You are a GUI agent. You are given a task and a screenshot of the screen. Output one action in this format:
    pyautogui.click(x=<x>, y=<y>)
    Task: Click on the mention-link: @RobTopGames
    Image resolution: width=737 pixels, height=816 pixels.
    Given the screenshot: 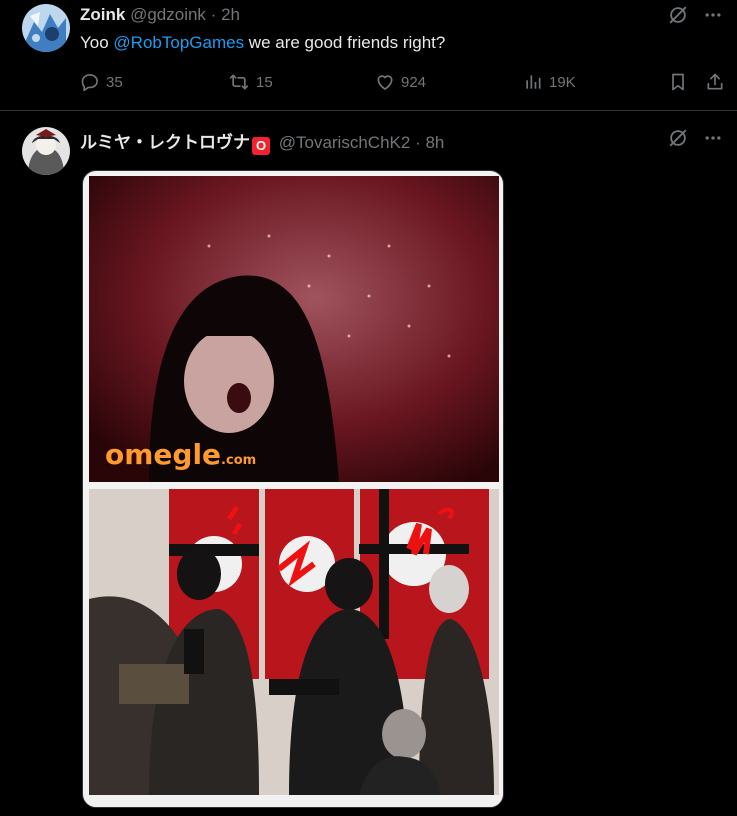 What is the action you would take?
    pyautogui.click(x=178, y=42)
    